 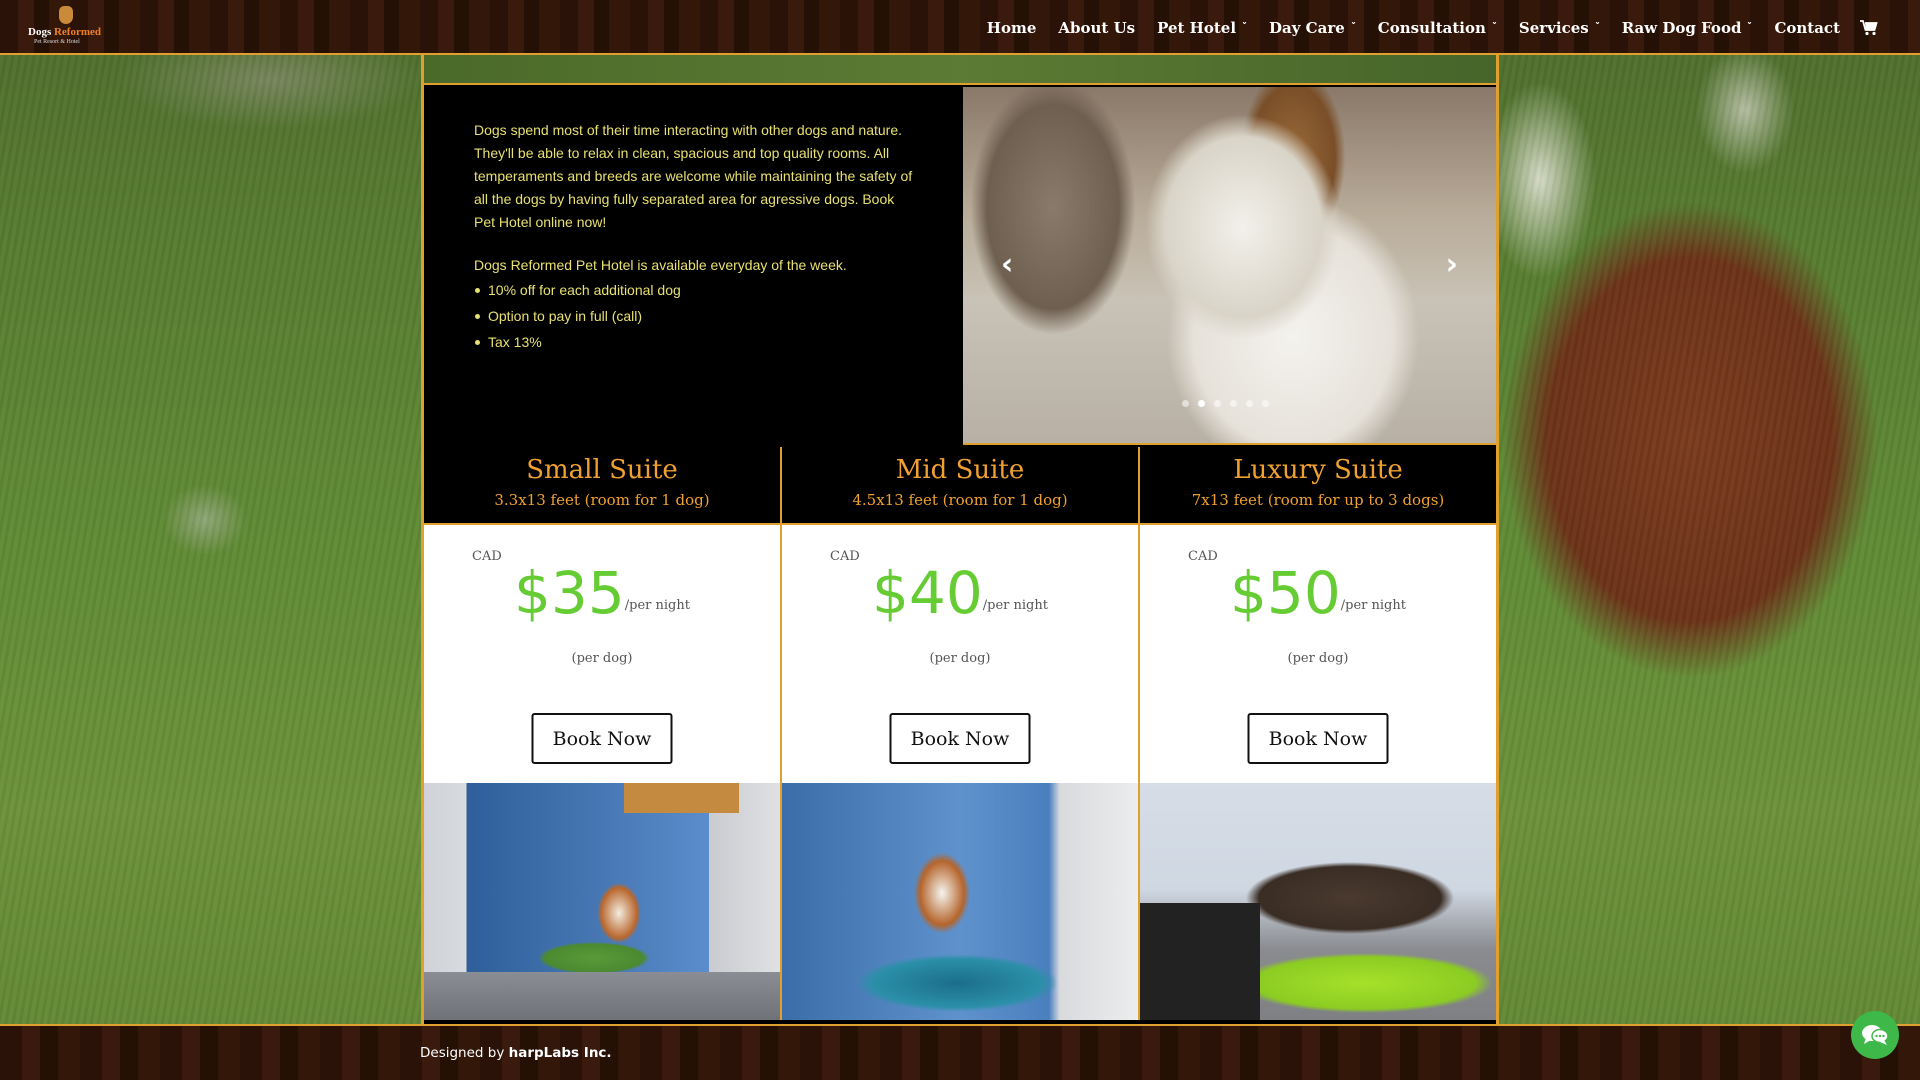 What do you see at coordinates (960, 1052) in the screenshot?
I see `site-footer: Designed by harpLabs Inc.` at bounding box center [960, 1052].